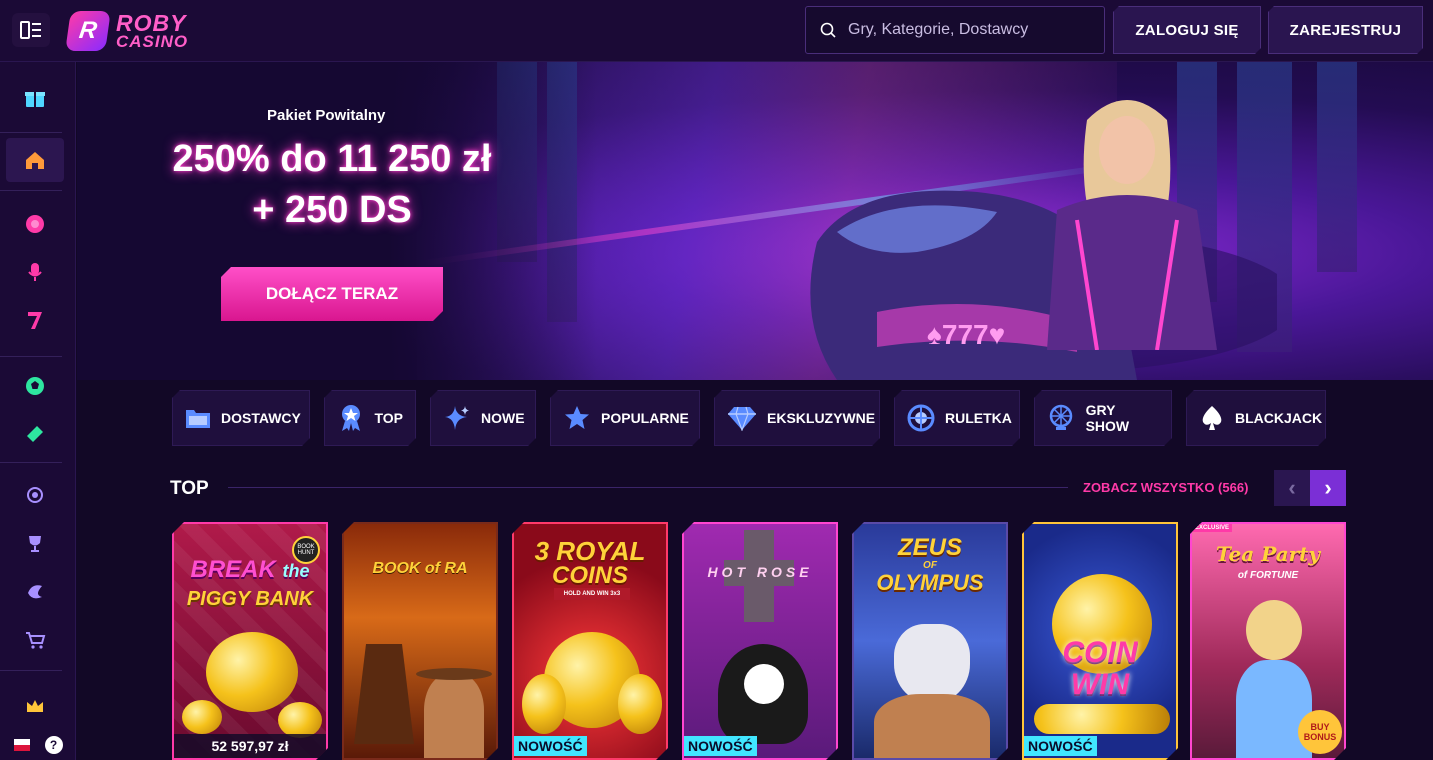  What do you see at coordinates (420, 641) in the screenshot?
I see `game-tile-book-of-ra: BOOK of RA` at bounding box center [420, 641].